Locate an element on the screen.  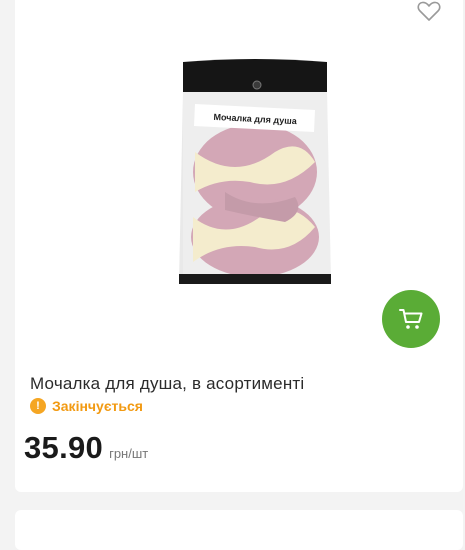
price-value: 35.90 is located at coordinates (64, 447).